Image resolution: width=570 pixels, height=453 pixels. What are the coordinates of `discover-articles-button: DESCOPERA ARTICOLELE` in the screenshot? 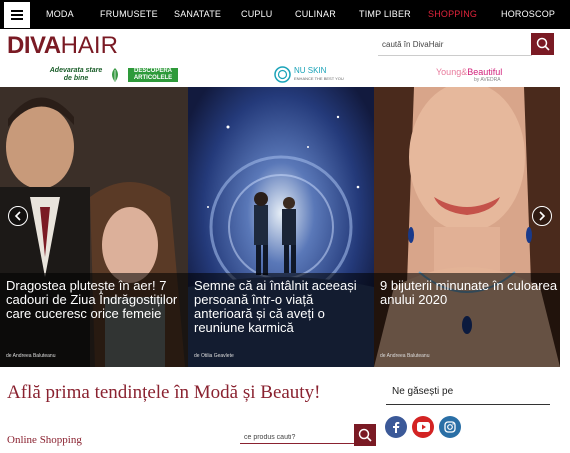 It's located at (153, 75).